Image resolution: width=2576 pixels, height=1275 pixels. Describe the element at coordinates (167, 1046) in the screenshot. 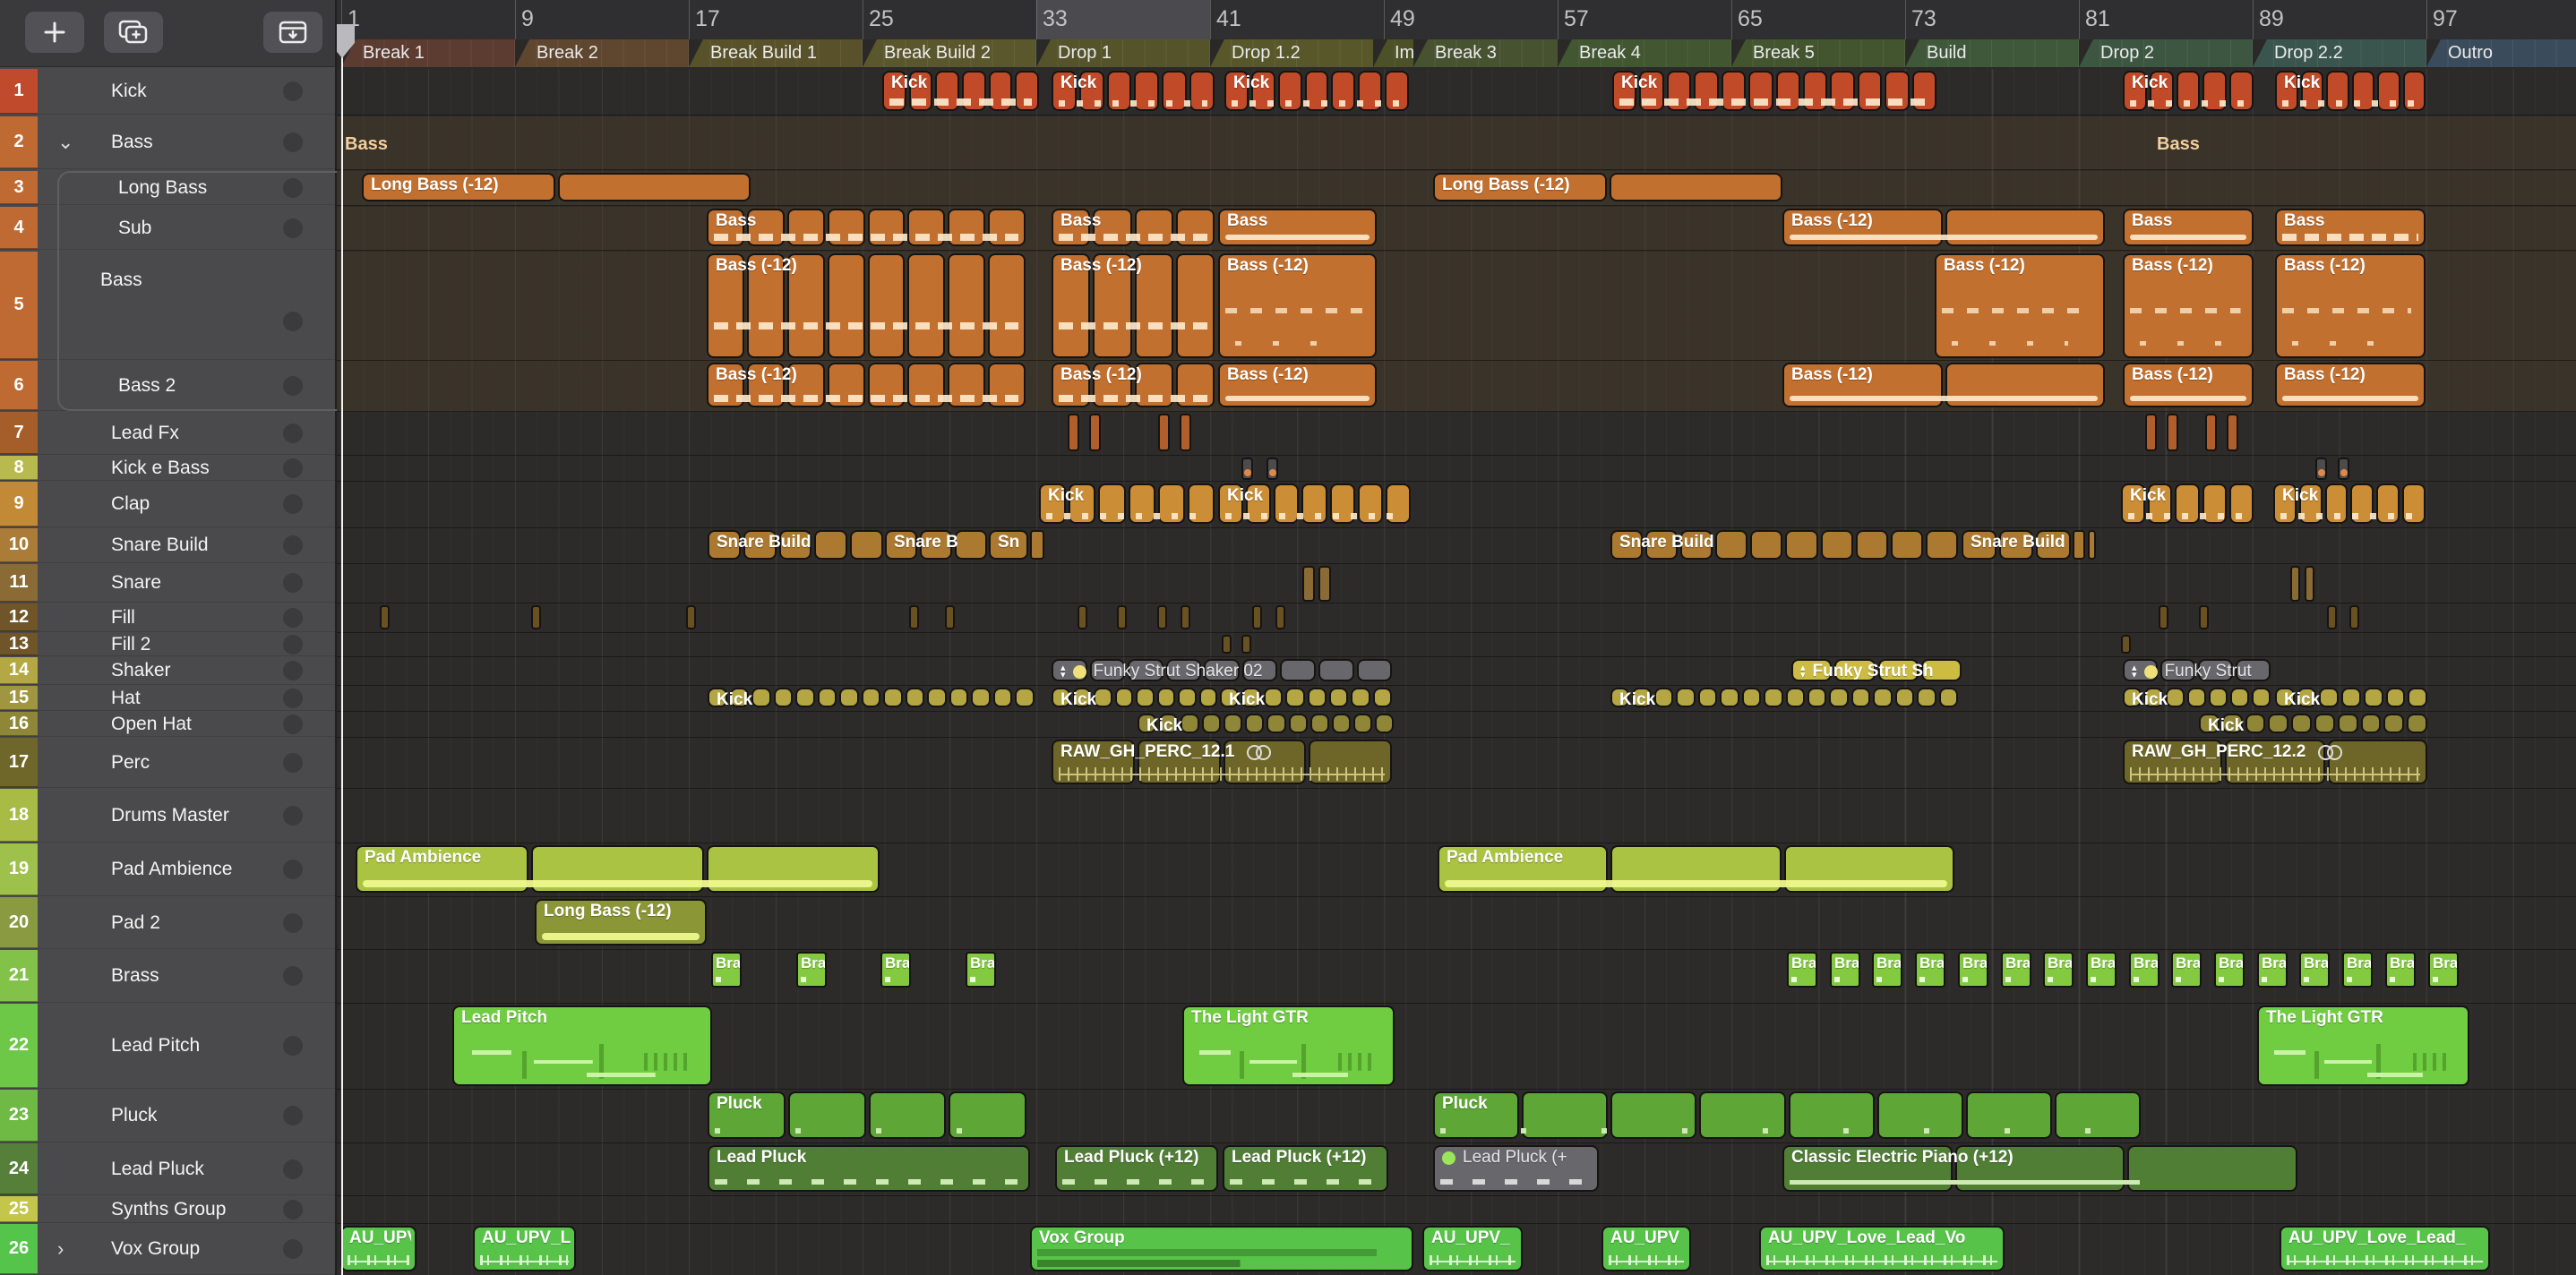

I see `track-header-lead-pitch: 22 Lead Pitch` at that location.